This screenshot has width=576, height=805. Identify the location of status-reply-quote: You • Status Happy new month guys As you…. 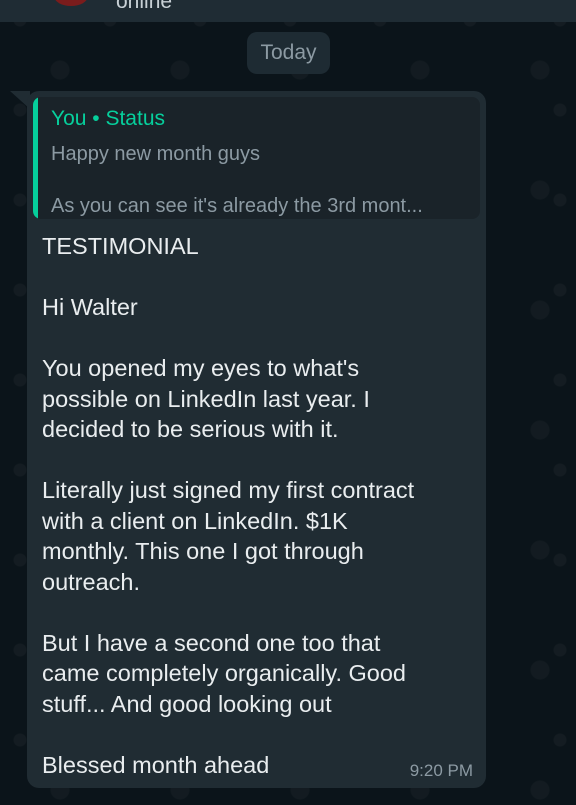
(256, 158).